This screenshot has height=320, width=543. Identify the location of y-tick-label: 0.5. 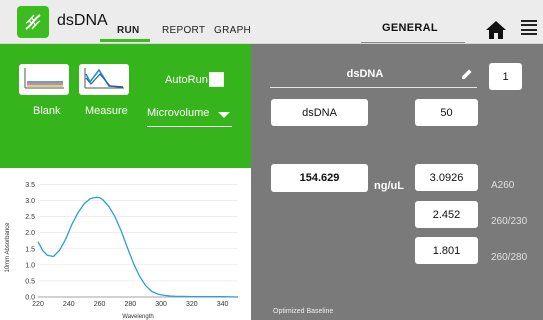
(30, 281).